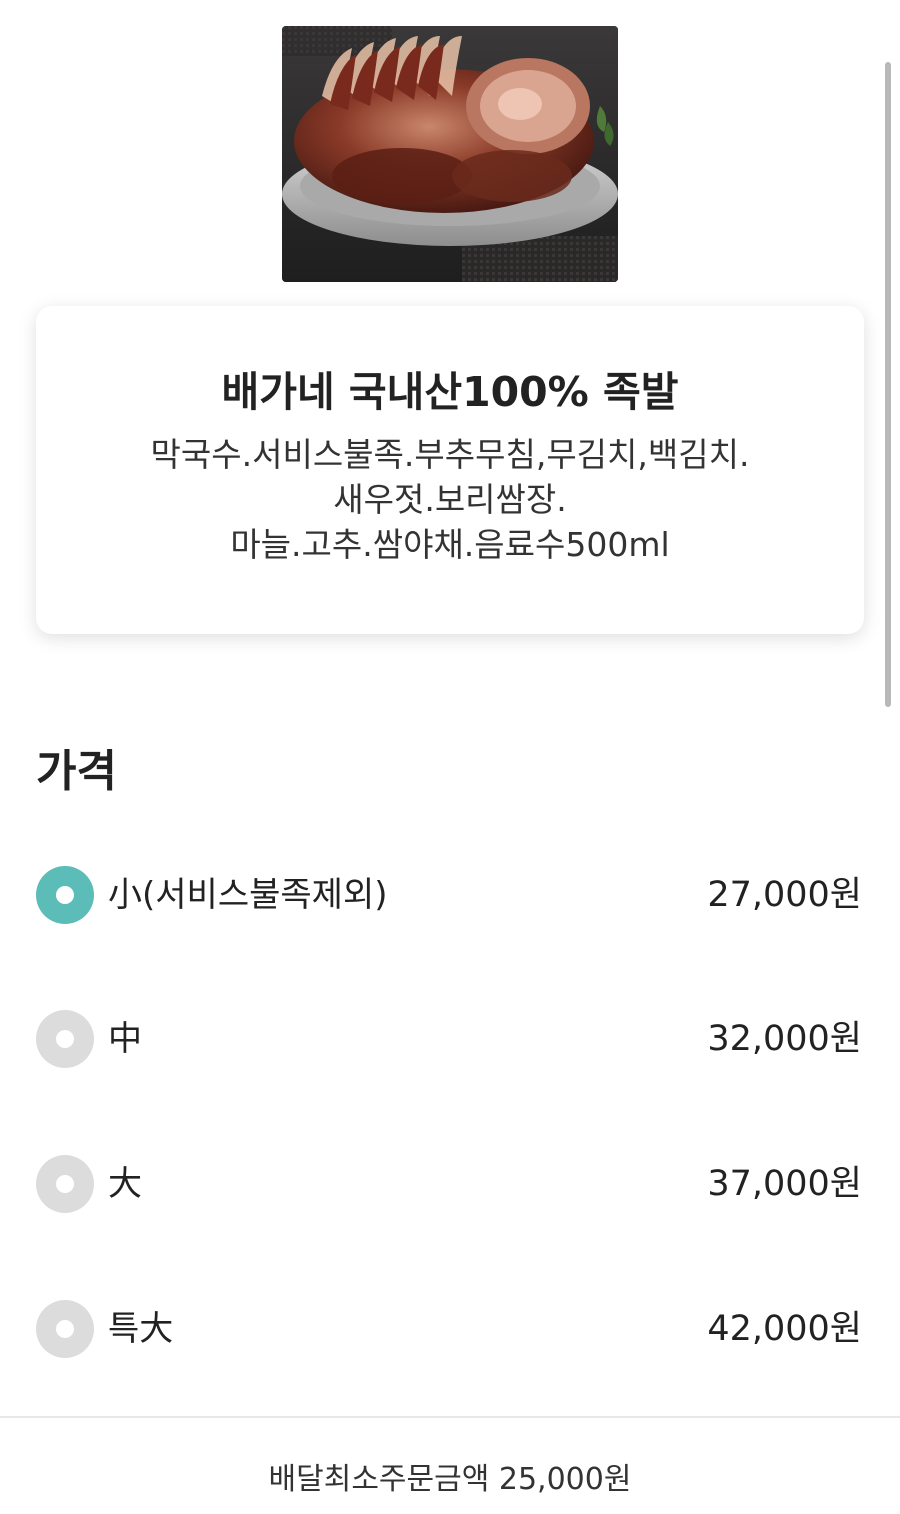 This screenshot has height=1514, width=900. Describe the element at coordinates (450, 1184) in the screenshot. I see `price-option-large: 大 37,000원` at that location.